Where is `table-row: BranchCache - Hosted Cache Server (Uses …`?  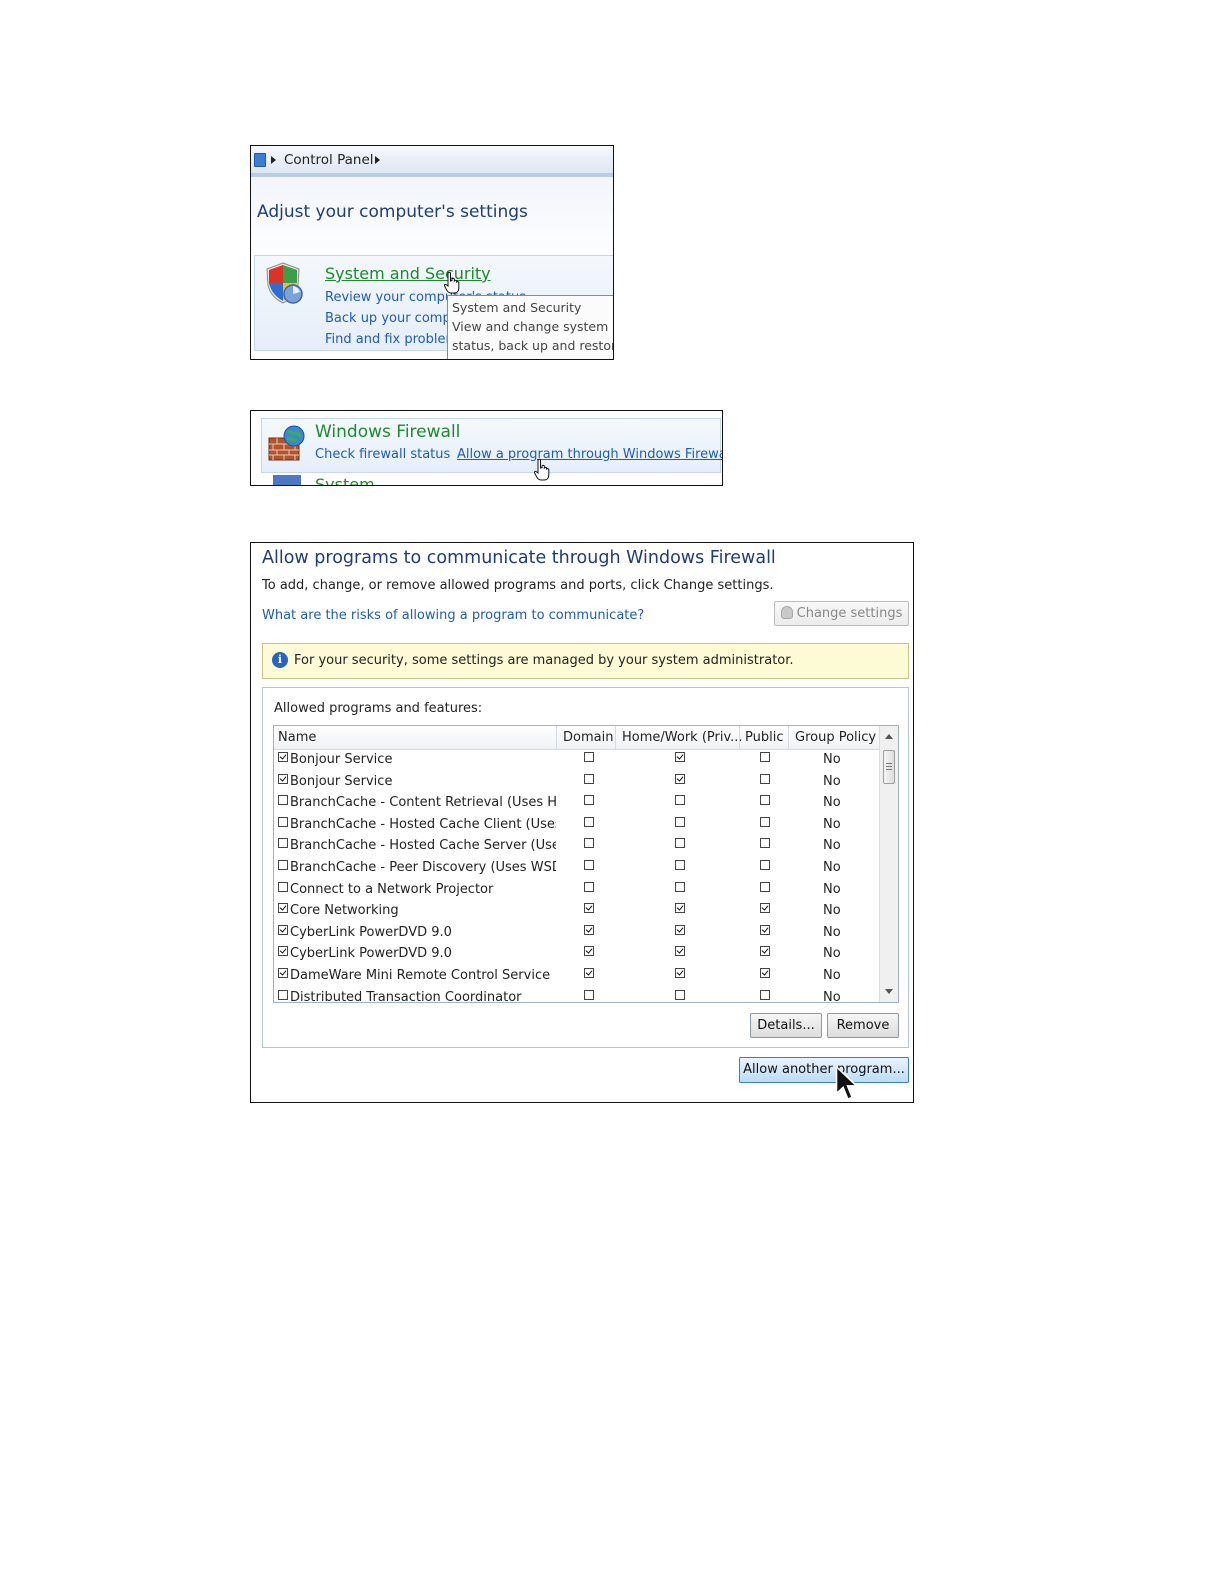 table-row: BranchCache - Hosted Cache Server (Uses … is located at coordinates (576, 847).